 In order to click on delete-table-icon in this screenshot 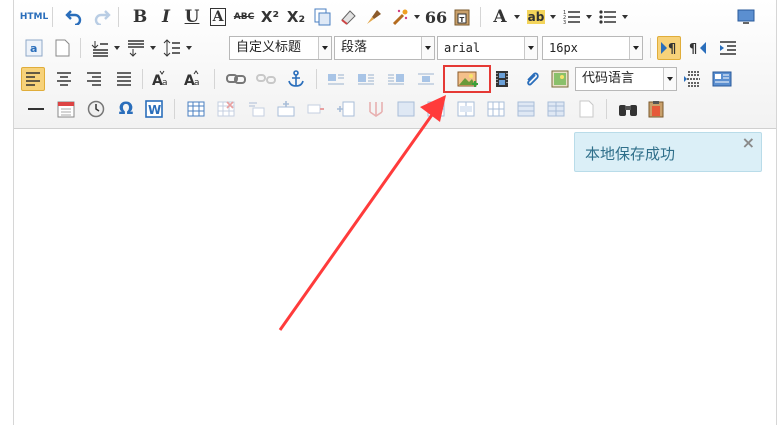, I will do `click(226, 109)`.